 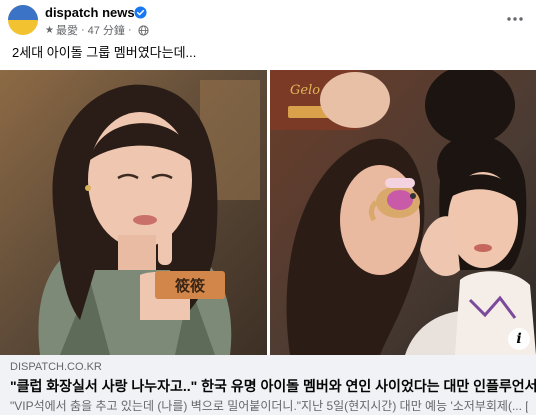 I want to click on star-icon: ★, so click(x=49, y=30).